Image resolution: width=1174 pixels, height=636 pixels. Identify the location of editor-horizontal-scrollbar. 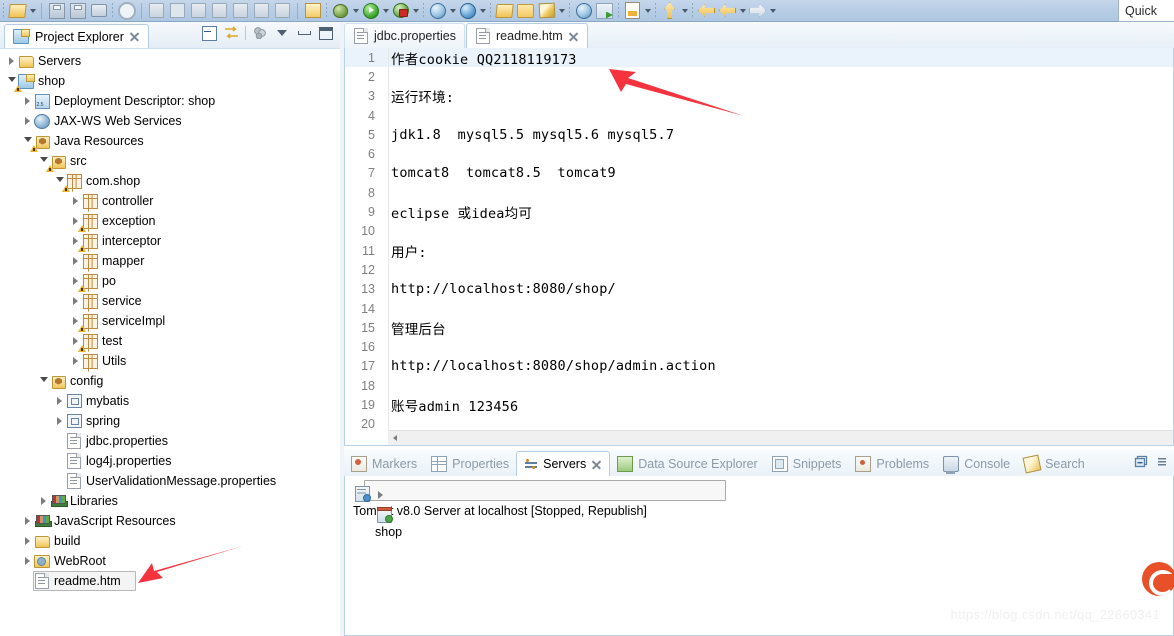
(780, 437).